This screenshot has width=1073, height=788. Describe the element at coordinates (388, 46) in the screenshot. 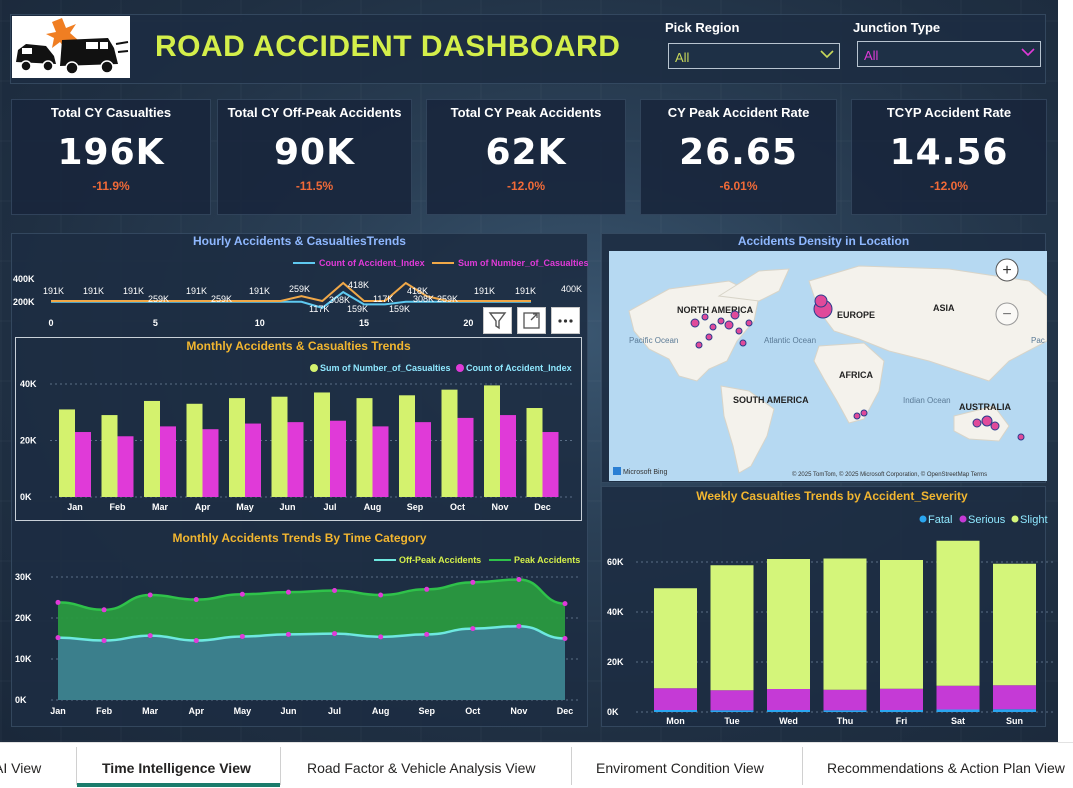

I see `page-title: ROAD ACCIDENT DASHBOARD` at that location.